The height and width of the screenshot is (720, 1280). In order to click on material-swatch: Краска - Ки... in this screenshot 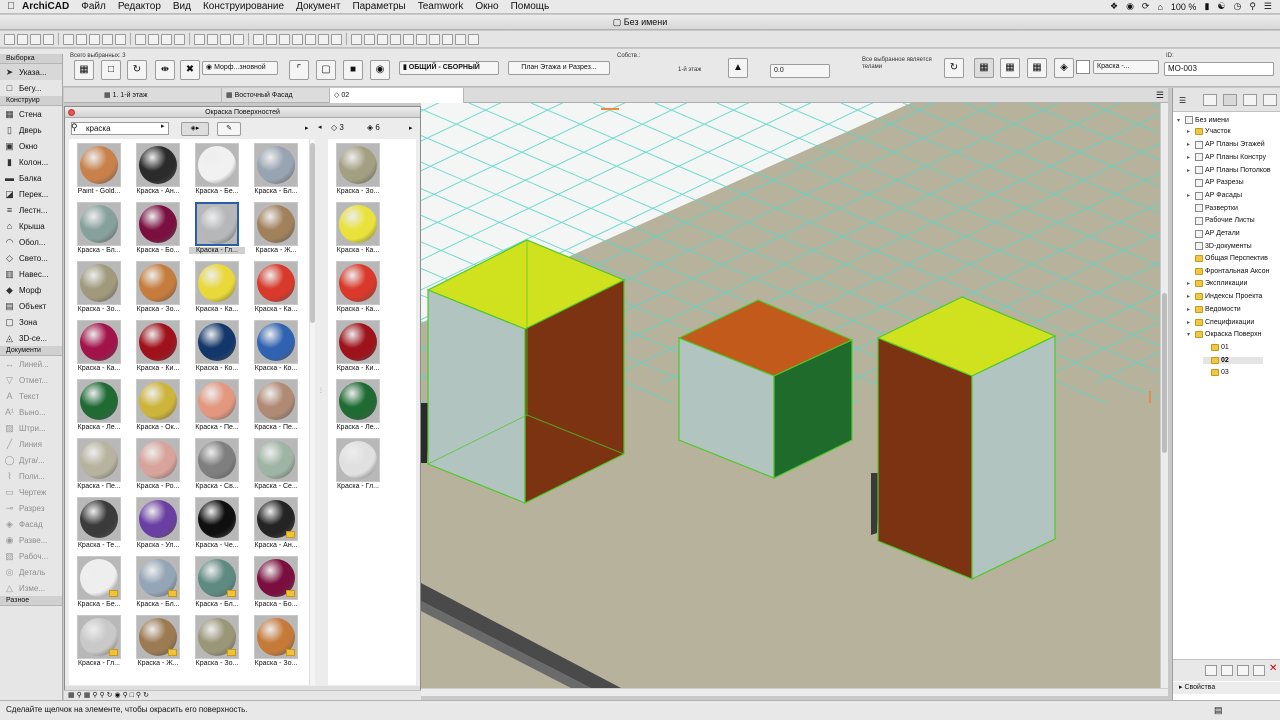, I will do `click(158, 347)`.